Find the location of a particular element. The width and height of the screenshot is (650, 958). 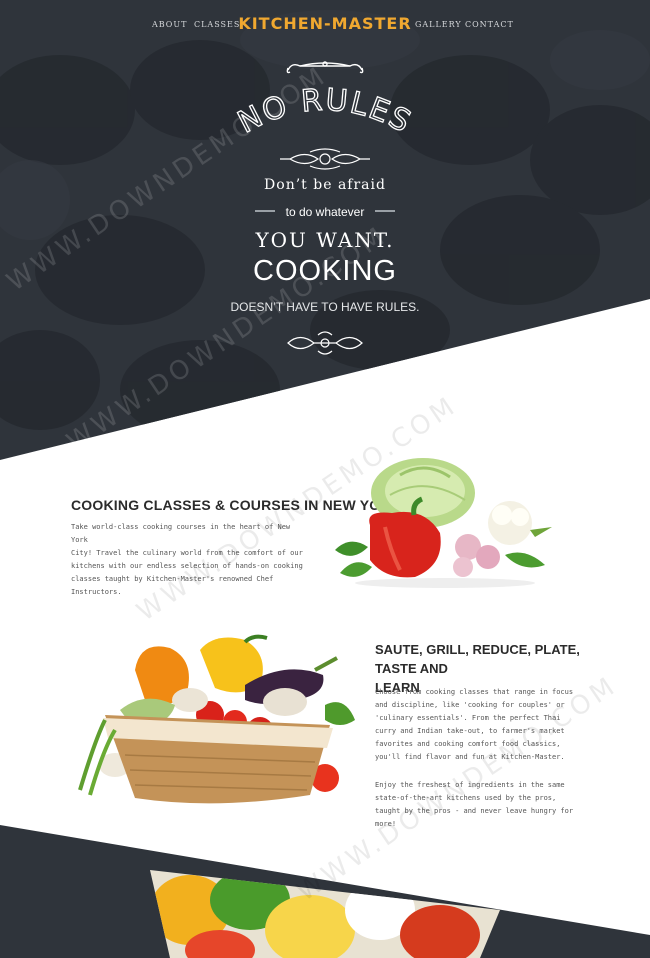

section1-line: Instructors. is located at coordinates (96, 592).